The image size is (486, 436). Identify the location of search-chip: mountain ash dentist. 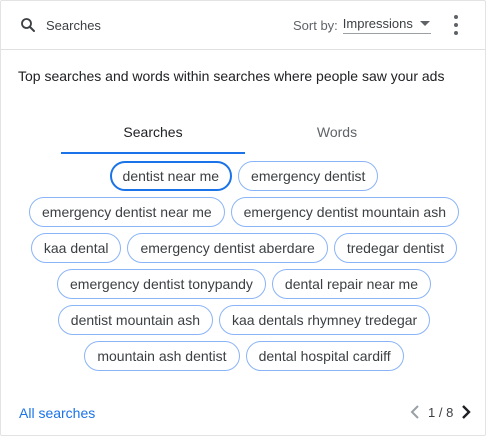
(162, 356).